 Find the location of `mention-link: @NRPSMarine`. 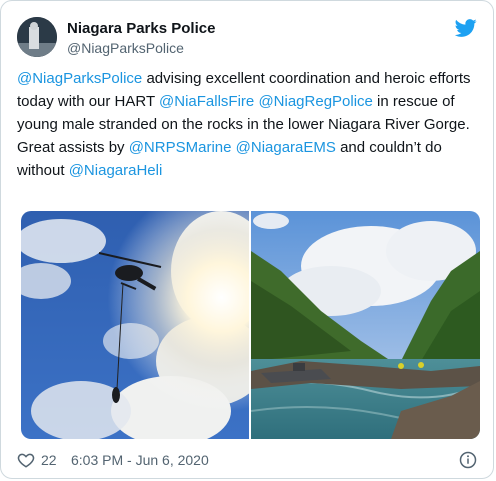

mention-link: @NRPSMarine is located at coordinates (180, 147).